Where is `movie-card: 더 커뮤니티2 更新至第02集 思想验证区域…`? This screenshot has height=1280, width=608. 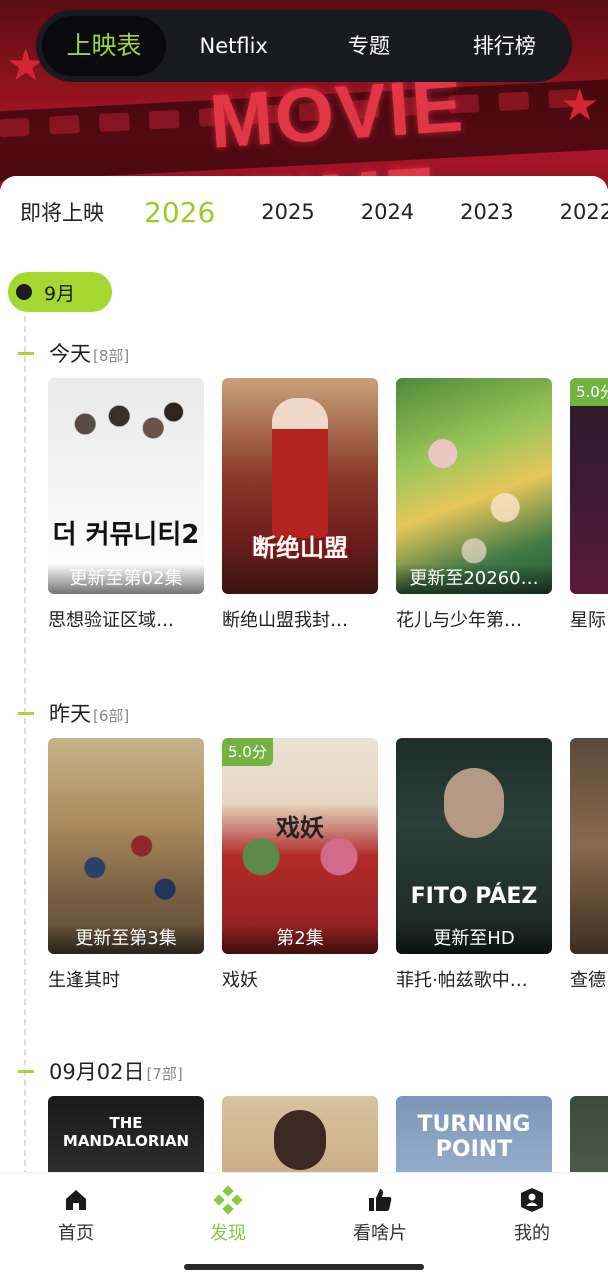 movie-card: 더 커뮤니티2 更新至第02集 思想验证区域… is located at coordinates (126, 505).